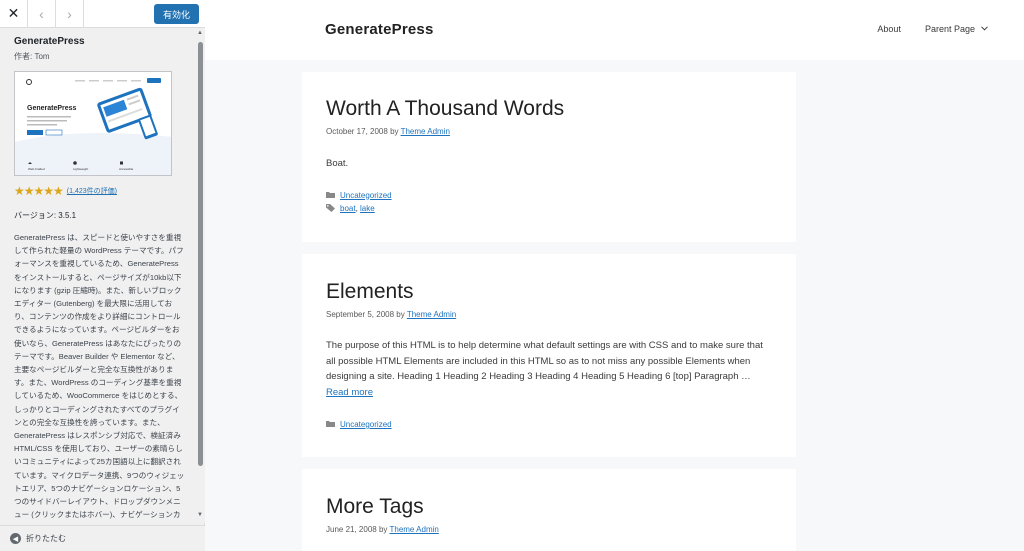 The height and width of the screenshot is (551, 1024). I want to click on theme-rating: ★★★★★ (1,423件の評価), so click(98, 191).